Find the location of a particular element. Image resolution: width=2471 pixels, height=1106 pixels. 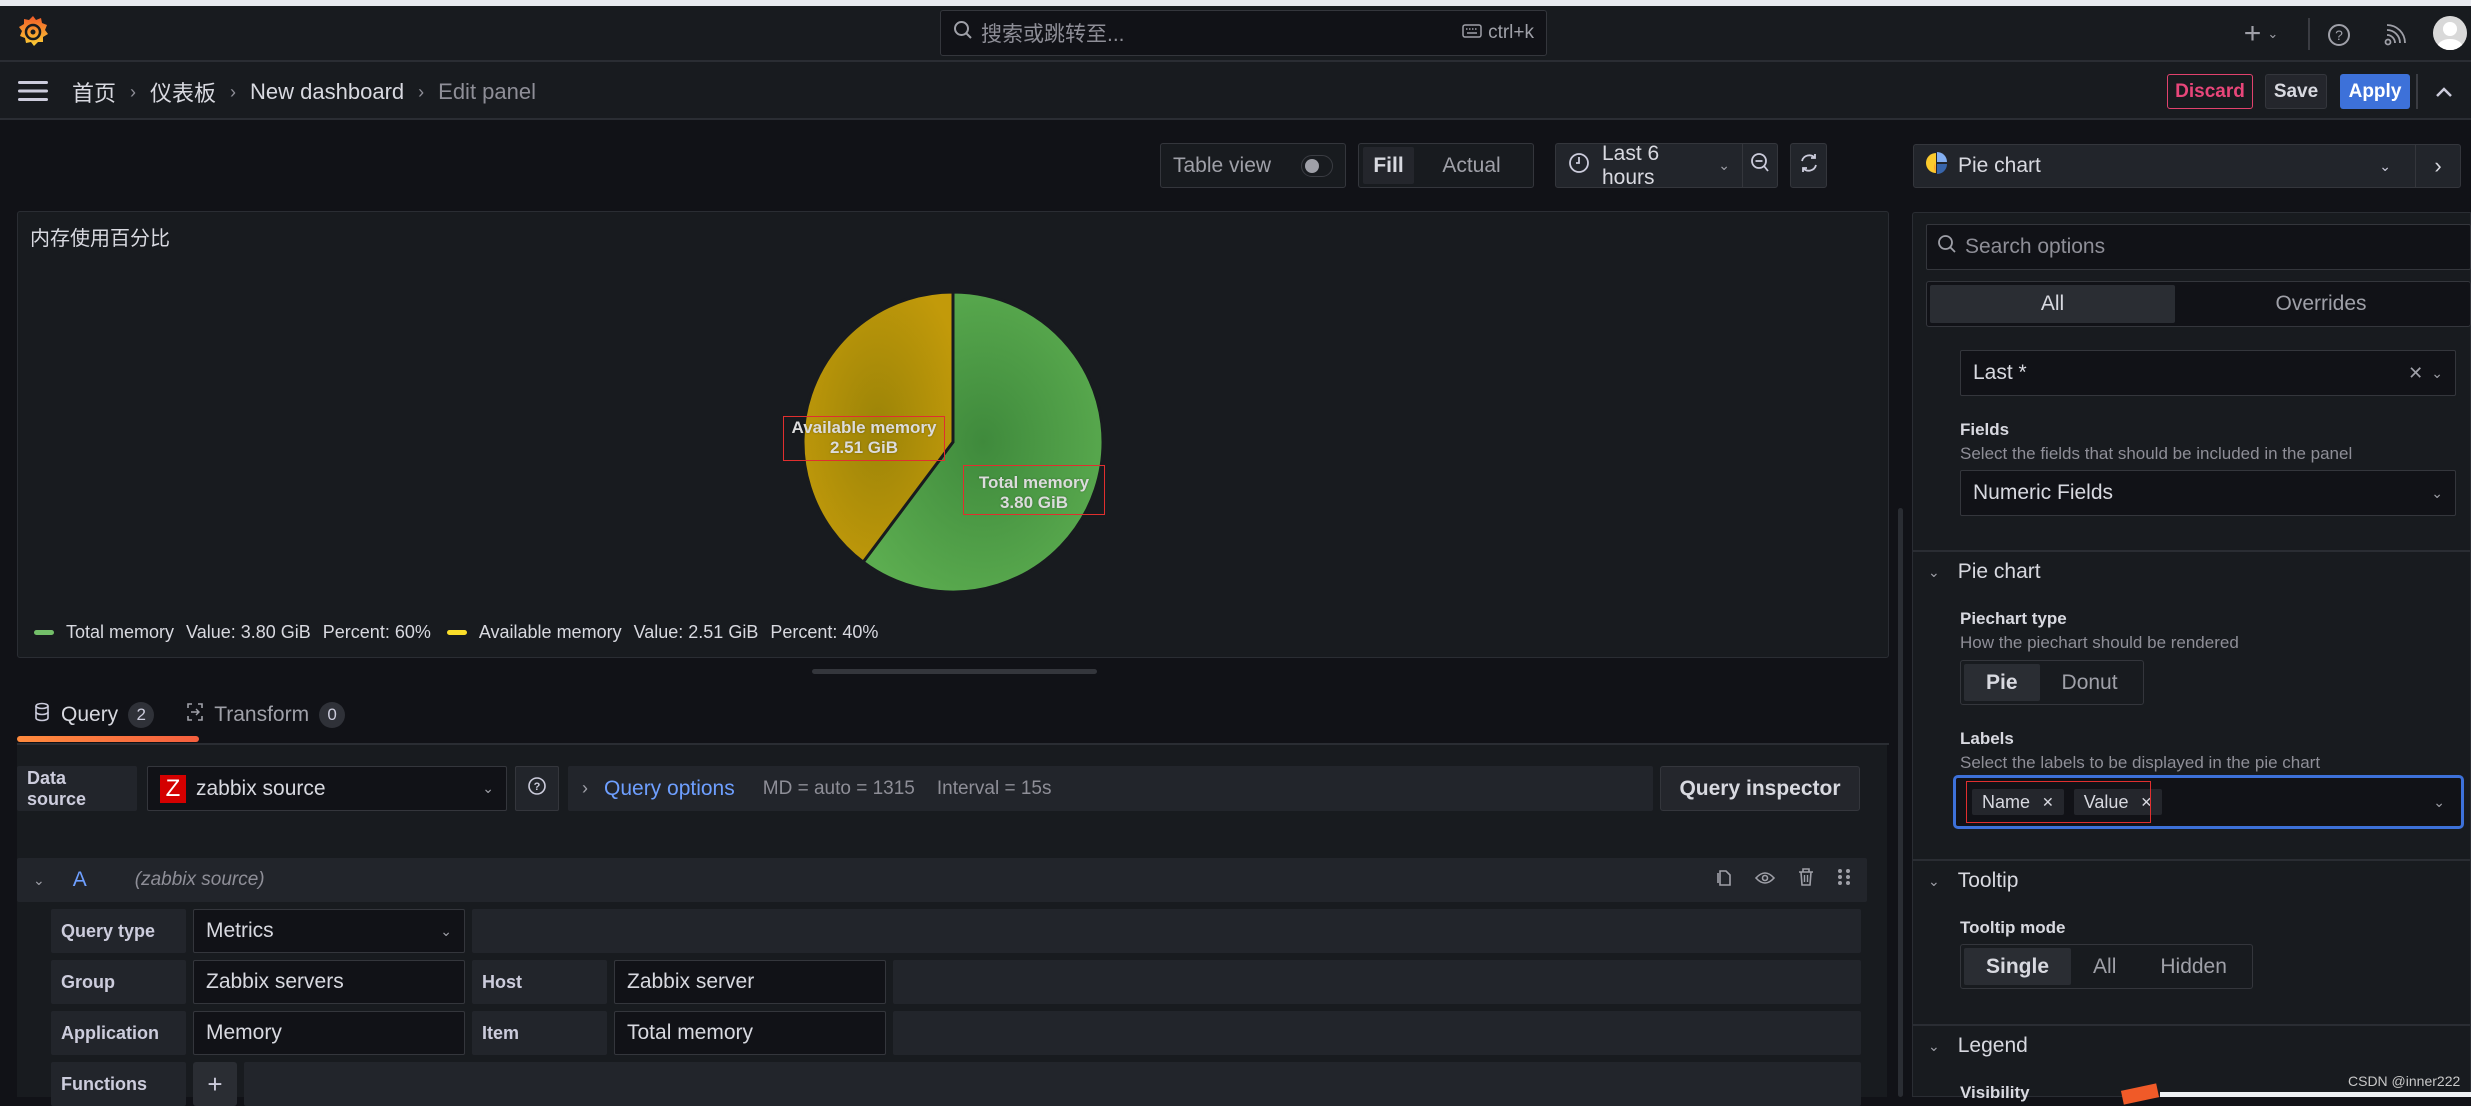

data-source-picker: Z zabbix source ⌄ is located at coordinates (327, 788).